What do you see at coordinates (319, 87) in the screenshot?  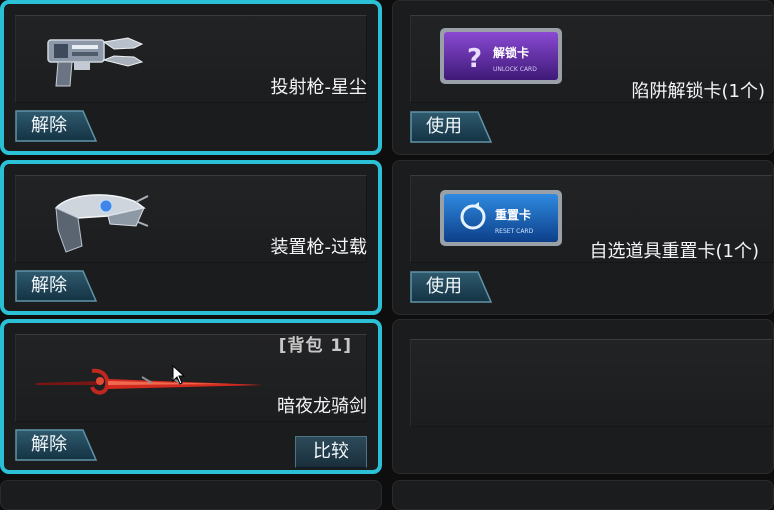 I see `item-name: 投射枪-星尘` at bounding box center [319, 87].